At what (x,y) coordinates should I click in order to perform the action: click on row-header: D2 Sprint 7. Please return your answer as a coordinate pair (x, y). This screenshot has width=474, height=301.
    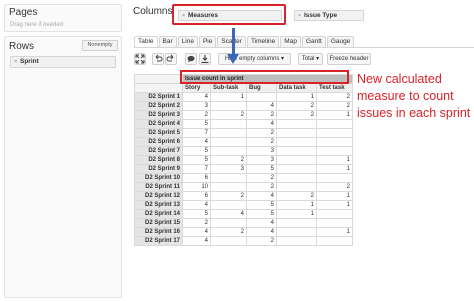
    Looking at the image, I should click on (158, 151).